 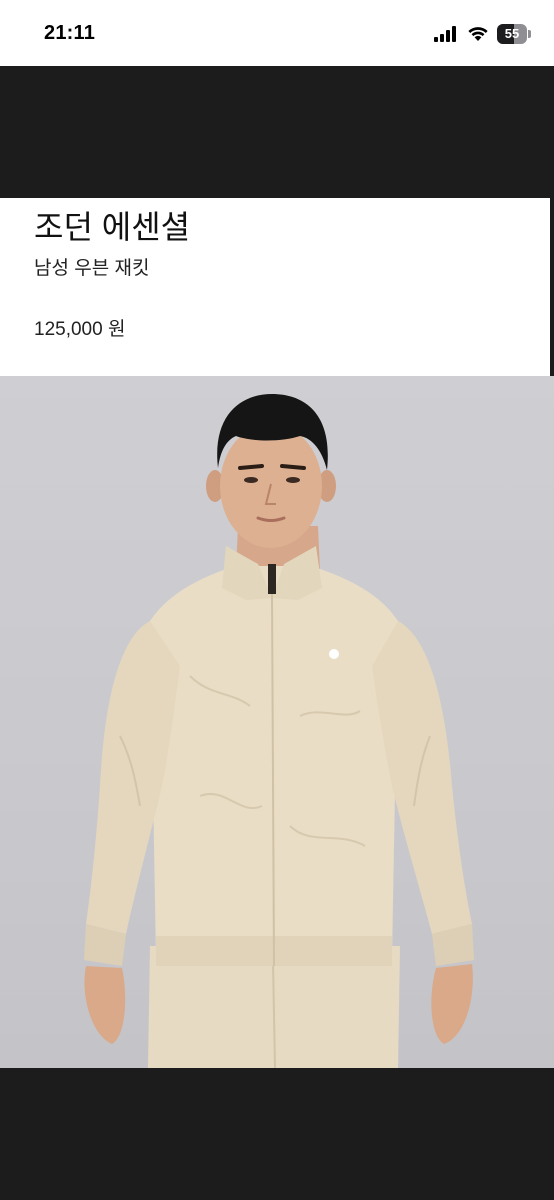 I want to click on bottom-dark-band, so click(x=277, y=1134).